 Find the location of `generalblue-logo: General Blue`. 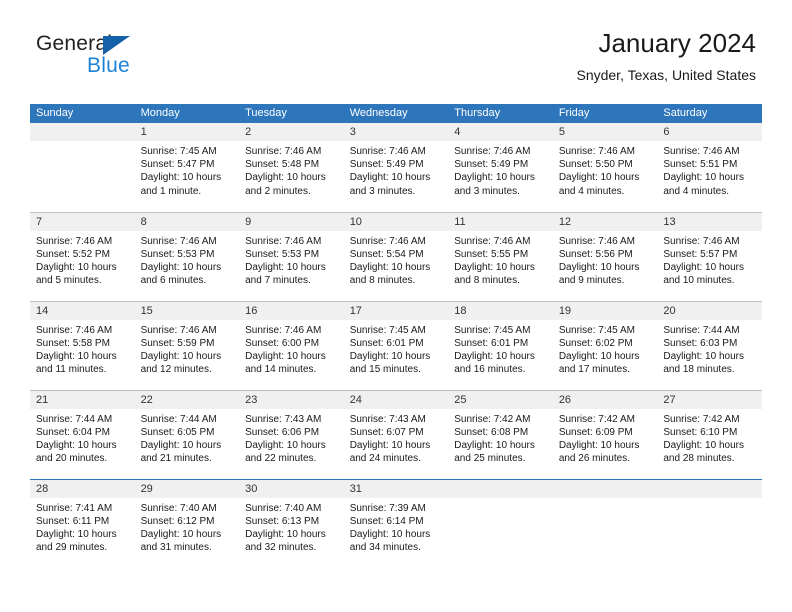

generalblue-logo: General Blue is located at coordinates (111, 58).